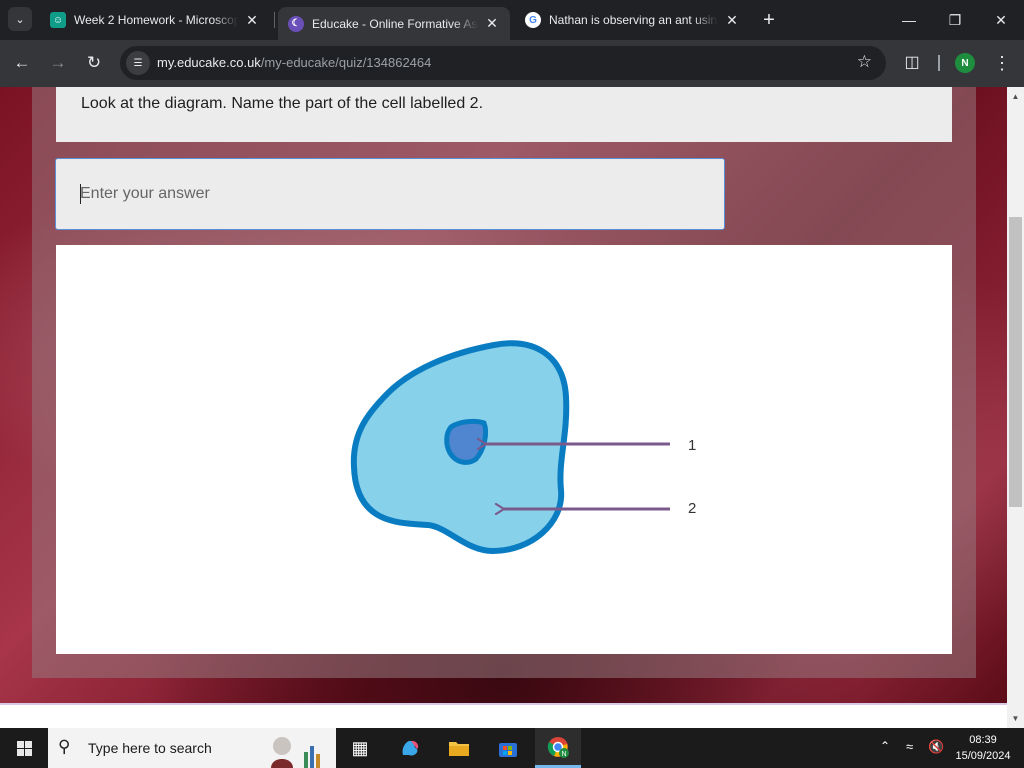  I want to click on tab-title: Educake - Online Formative Ass, so click(395, 23).